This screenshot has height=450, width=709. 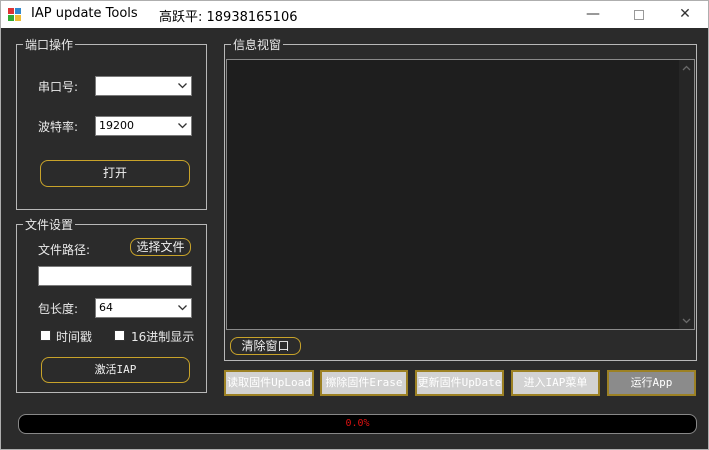 I want to click on scroll-down-icon, so click(x=686, y=321).